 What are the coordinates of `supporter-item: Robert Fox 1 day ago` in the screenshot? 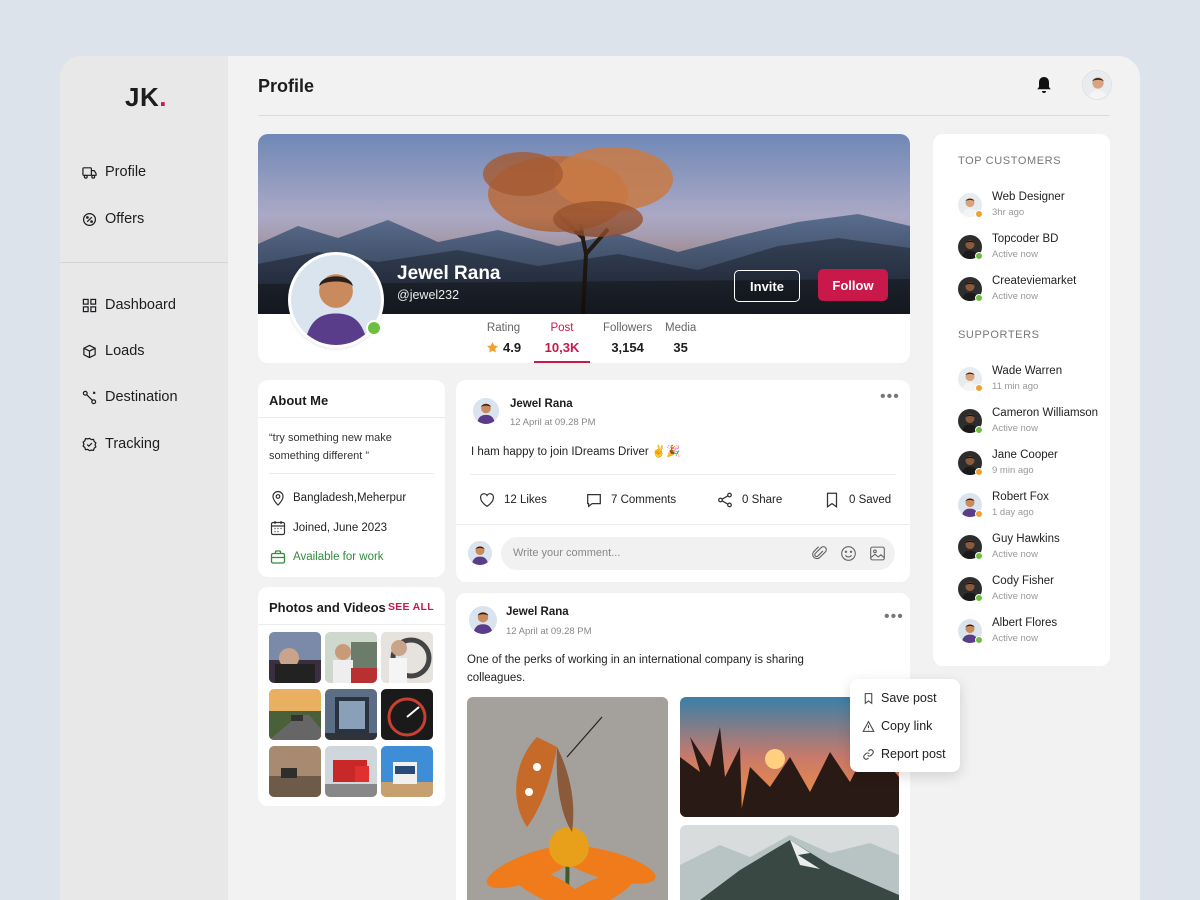 It's located at (1033, 506).